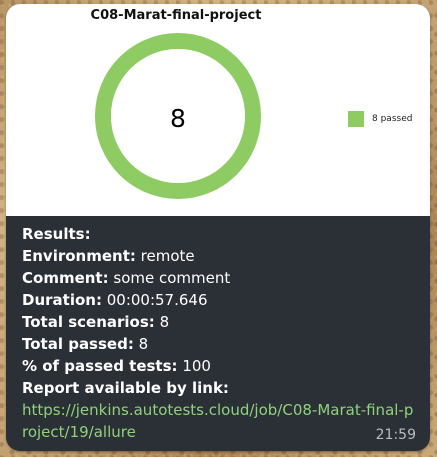 This screenshot has width=437, height=457. Describe the element at coordinates (164, 322) in the screenshot. I see `total-scenarios-value: 8` at that location.